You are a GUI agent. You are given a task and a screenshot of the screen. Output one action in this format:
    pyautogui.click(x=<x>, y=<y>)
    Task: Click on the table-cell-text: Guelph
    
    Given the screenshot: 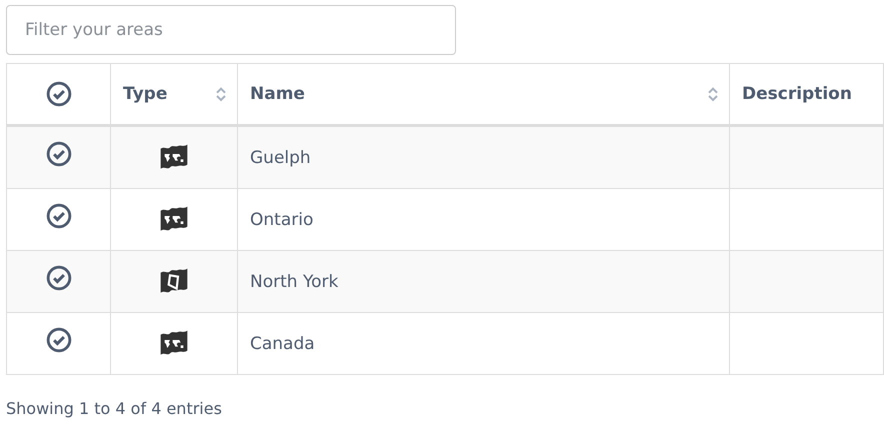 What is the action you would take?
    pyautogui.click(x=280, y=158)
    